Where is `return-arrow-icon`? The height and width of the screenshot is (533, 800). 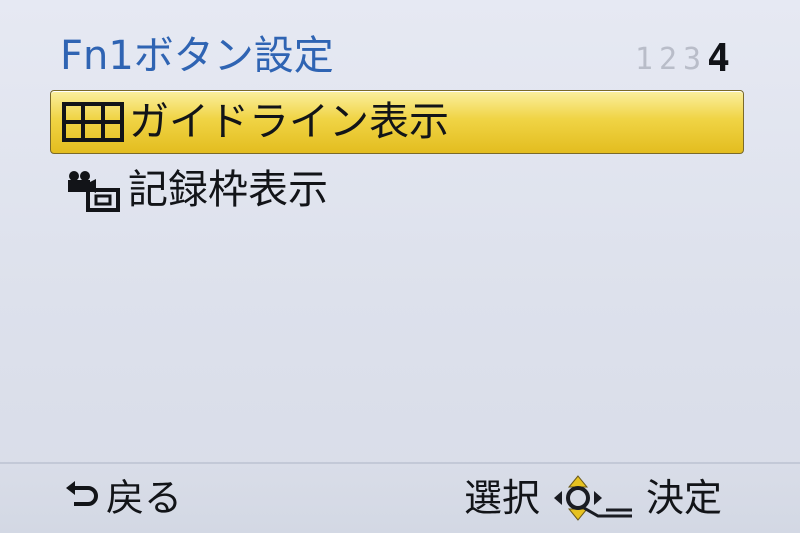 return-arrow-icon is located at coordinates (82, 498).